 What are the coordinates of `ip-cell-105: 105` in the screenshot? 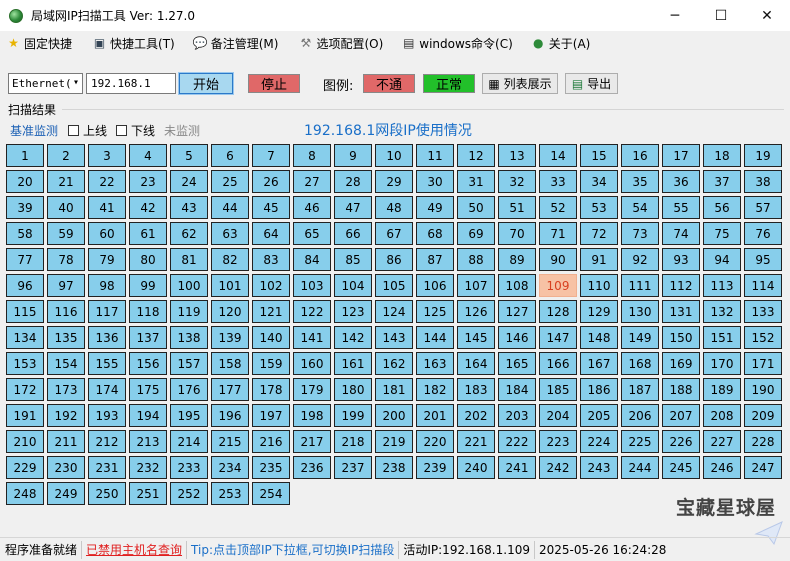 It's located at (394, 285).